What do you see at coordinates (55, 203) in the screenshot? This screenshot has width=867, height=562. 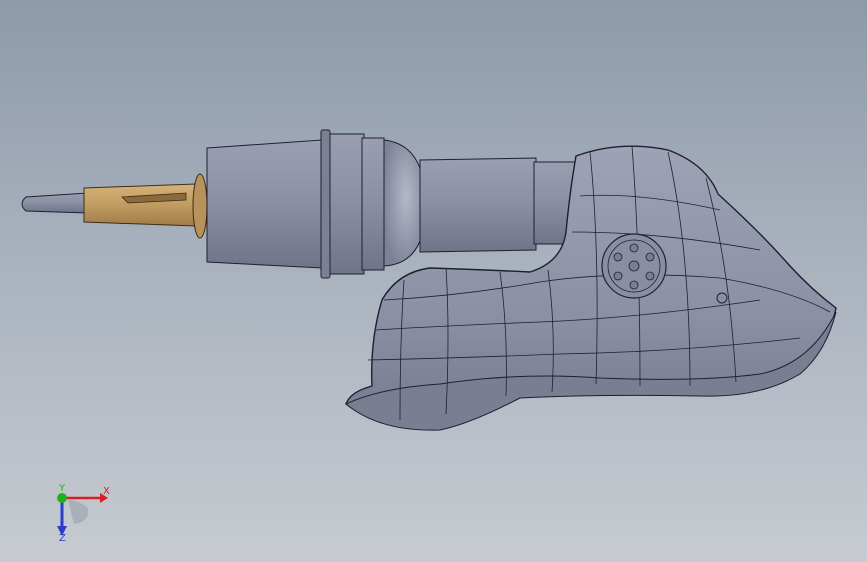 I see `probe-rod` at bounding box center [55, 203].